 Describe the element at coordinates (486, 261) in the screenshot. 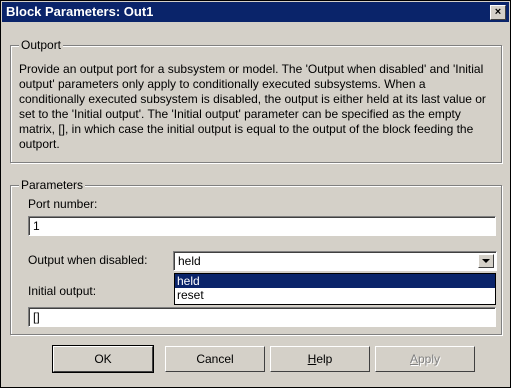

I see `chevron-down-icon` at that location.